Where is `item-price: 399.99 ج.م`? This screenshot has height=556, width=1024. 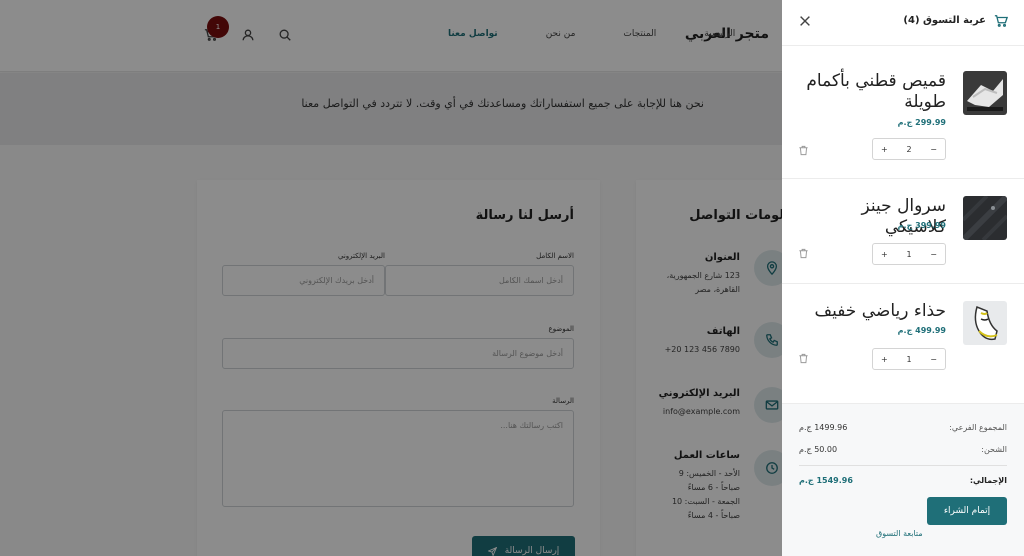 item-price: 399.99 ج.م is located at coordinates (921, 225).